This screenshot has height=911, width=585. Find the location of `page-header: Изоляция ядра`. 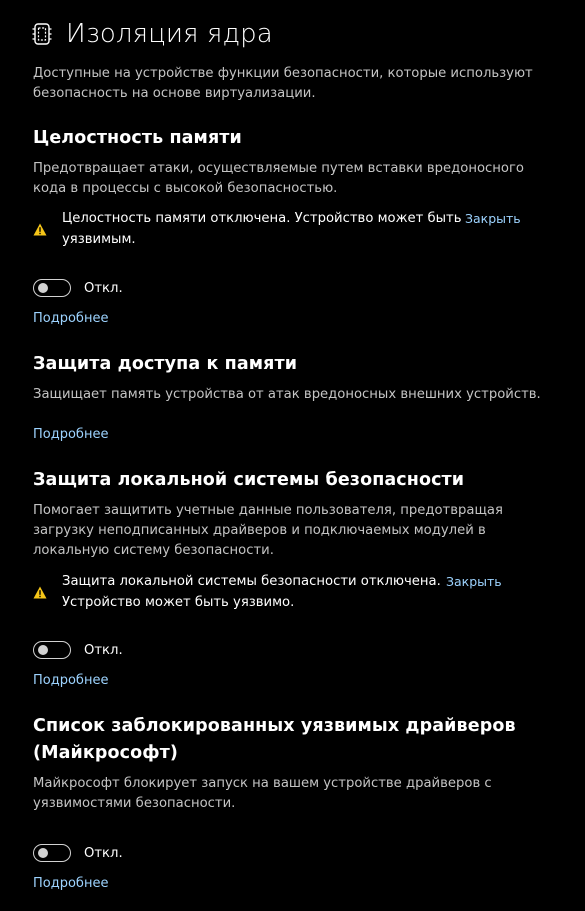

page-header: Изоляция ядра is located at coordinates (152, 34).